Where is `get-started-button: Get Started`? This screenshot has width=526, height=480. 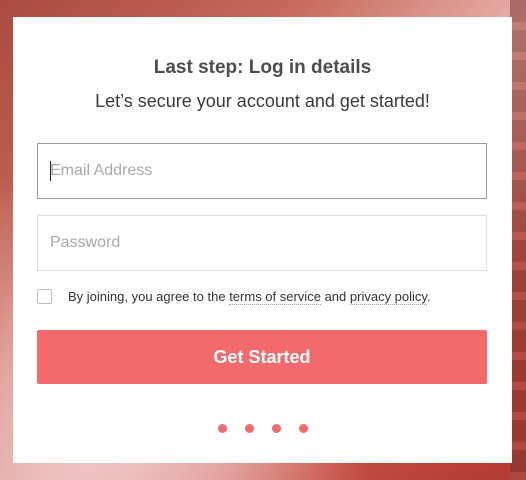
get-started-button: Get Started is located at coordinates (262, 357).